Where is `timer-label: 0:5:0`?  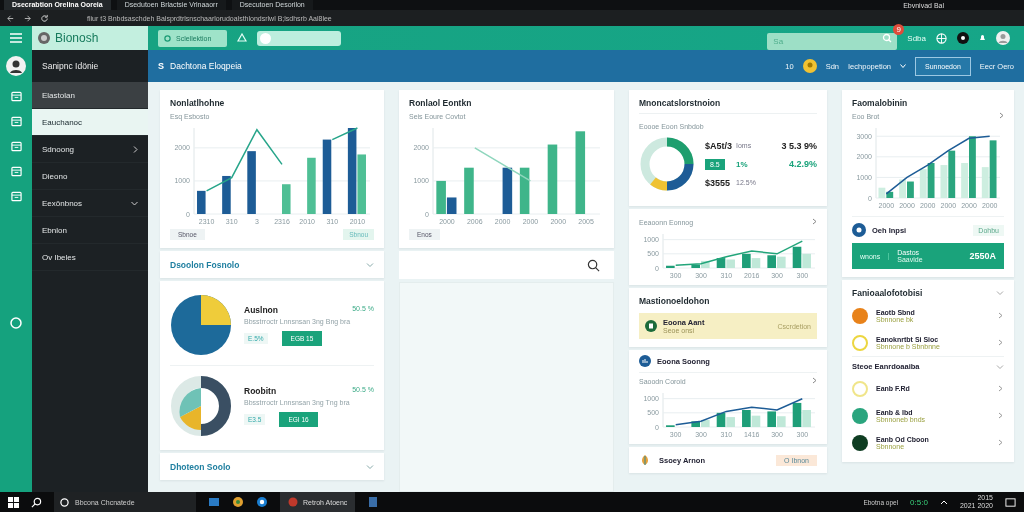
timer-label: 0:5:0 is located at coordinates (919, 502).